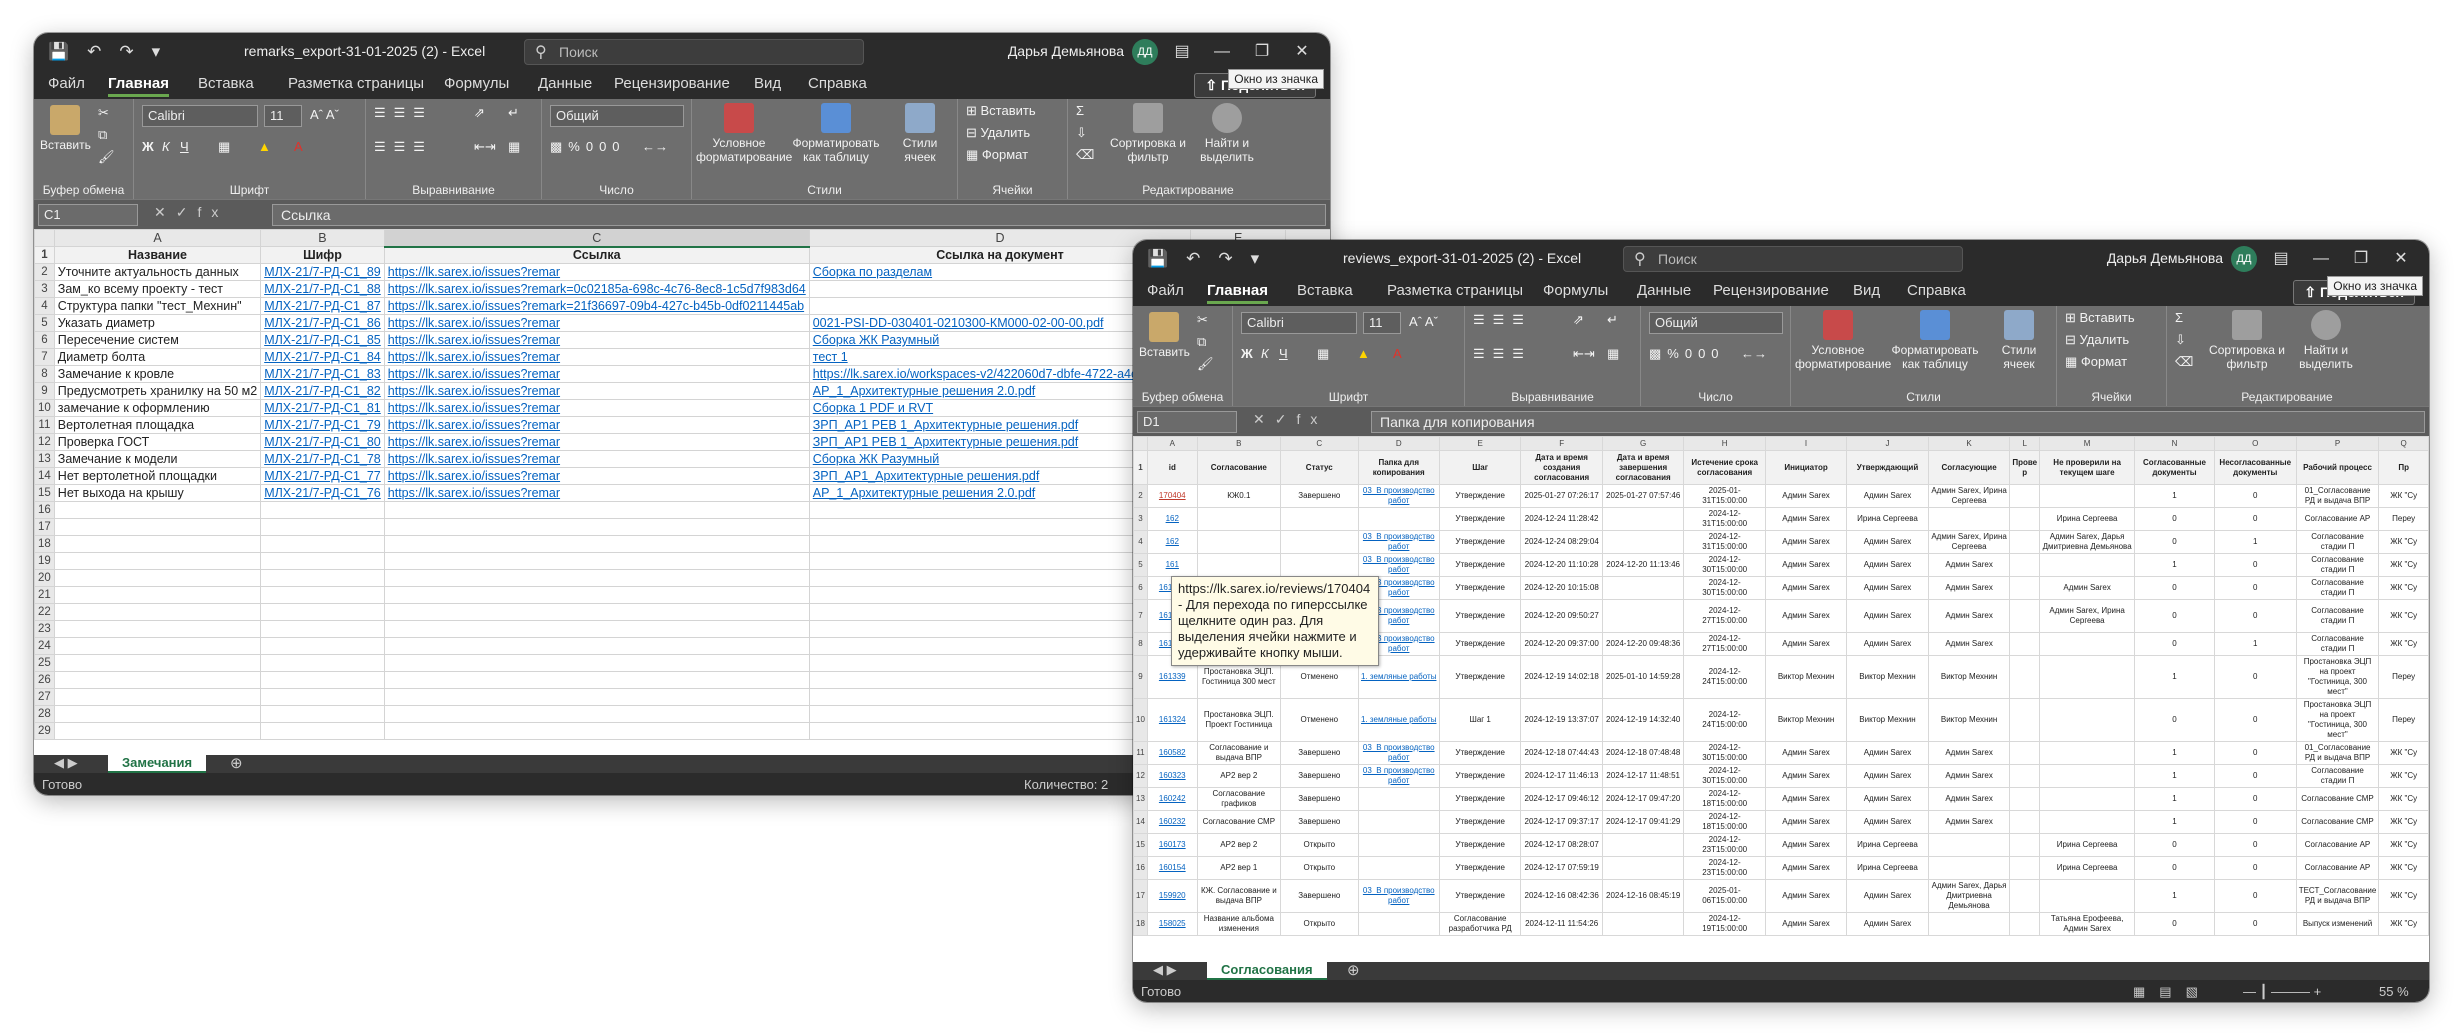 The width and height of the screenshot is (2462, 1034). I want to click on cell: 2024-12-20 11:10:28, so click(1561, 565).